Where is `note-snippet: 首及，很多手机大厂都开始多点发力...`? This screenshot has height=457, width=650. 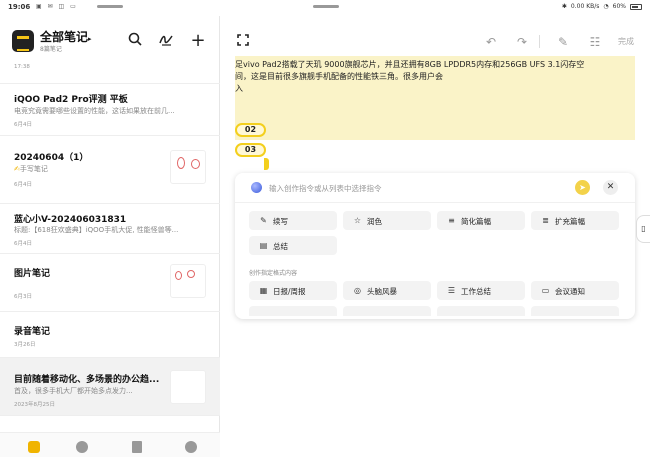 note-snippet: 首及，很多手机大厂都开始多点发力... is located at coordinates (73, 391).